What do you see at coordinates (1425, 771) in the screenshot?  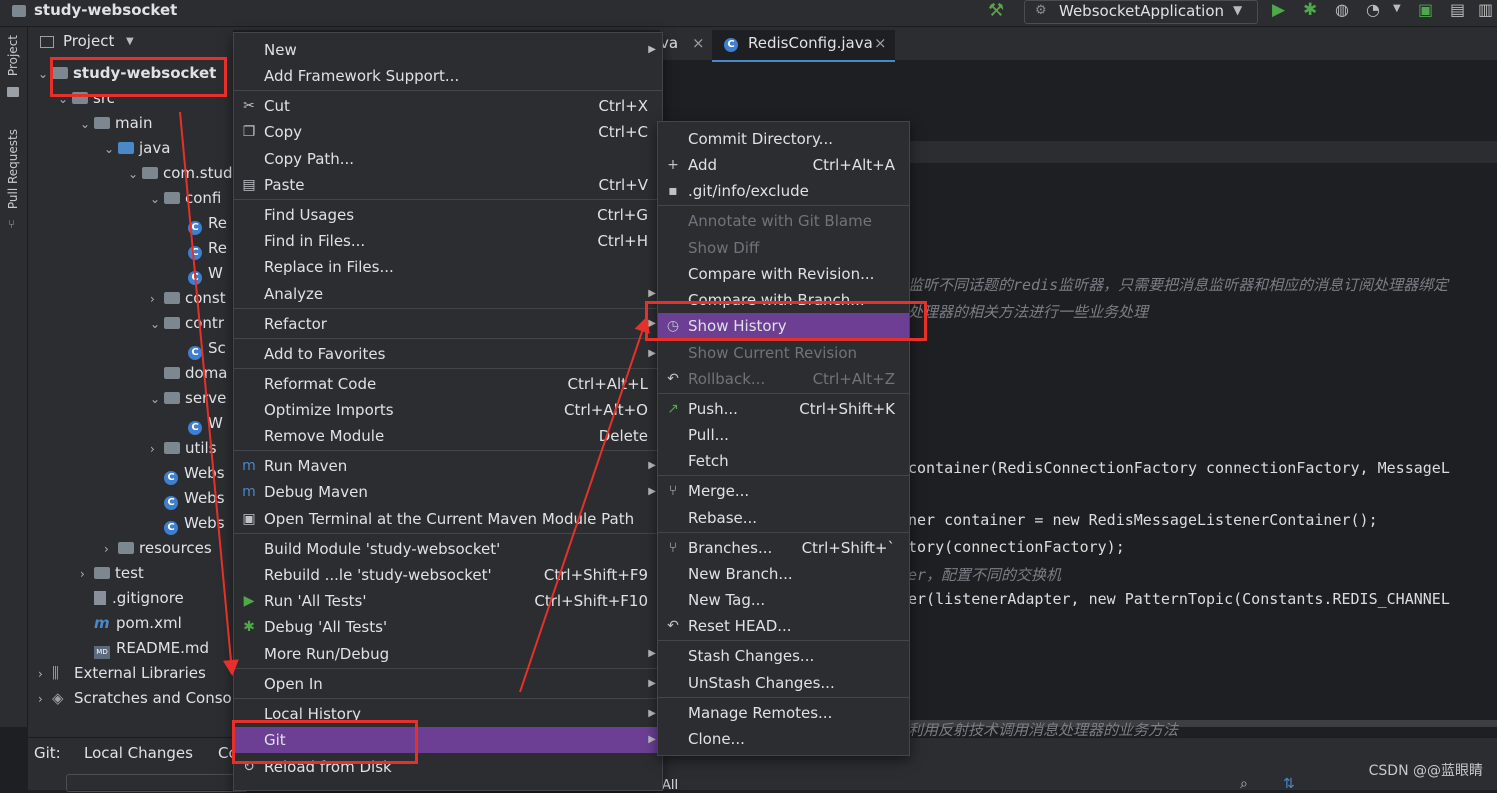 I see `watermark: CSDN @@蓝眼睛` at bounding box center [1425, 771].